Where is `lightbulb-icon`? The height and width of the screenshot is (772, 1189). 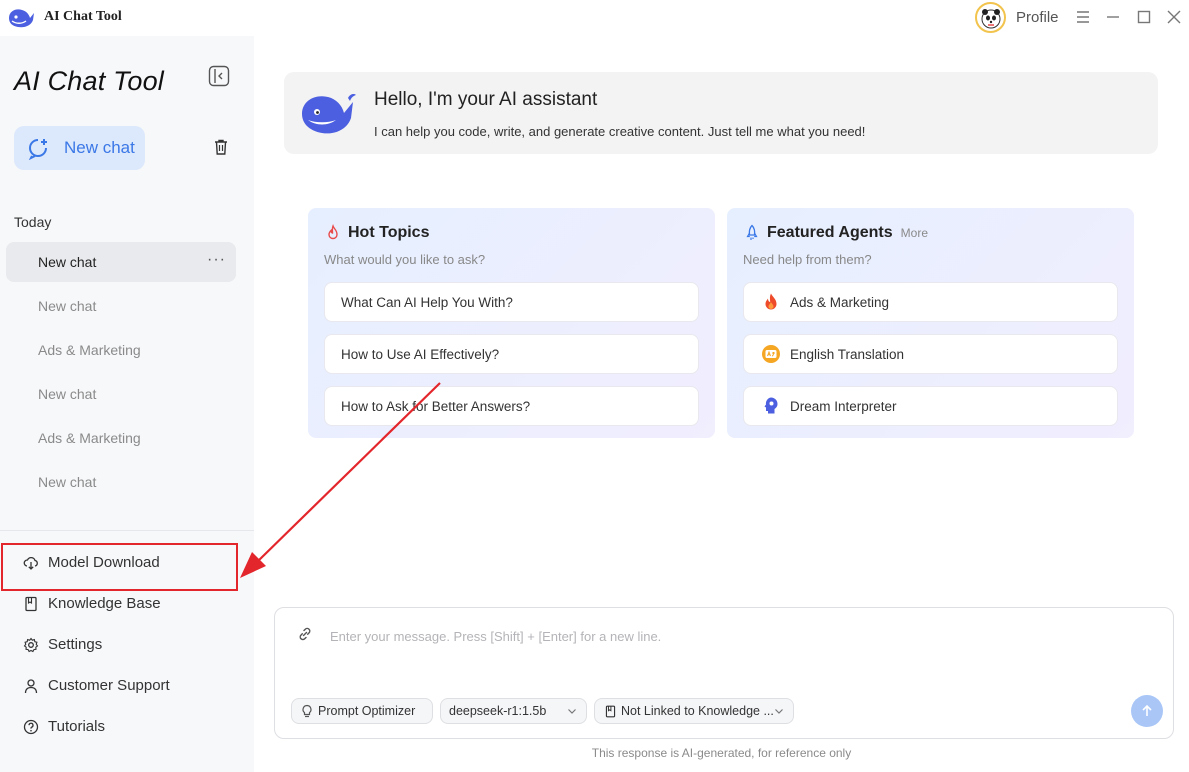 lightbulb-icon is located at coordinates (307, 711).